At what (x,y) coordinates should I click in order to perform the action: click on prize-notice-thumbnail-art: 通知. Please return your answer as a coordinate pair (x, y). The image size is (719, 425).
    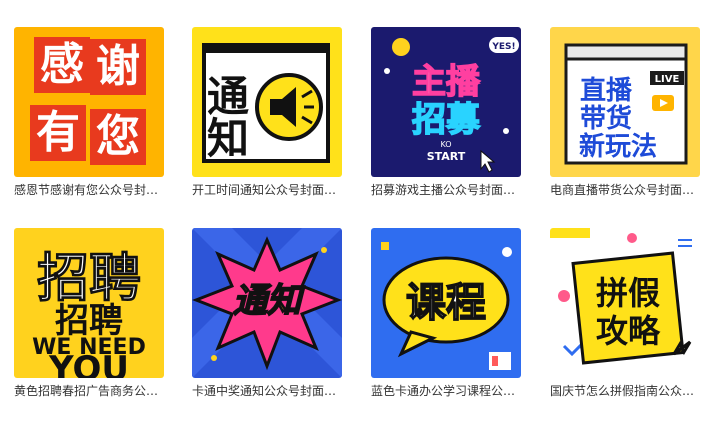
    Looking at the image, I should click on (267, 303).